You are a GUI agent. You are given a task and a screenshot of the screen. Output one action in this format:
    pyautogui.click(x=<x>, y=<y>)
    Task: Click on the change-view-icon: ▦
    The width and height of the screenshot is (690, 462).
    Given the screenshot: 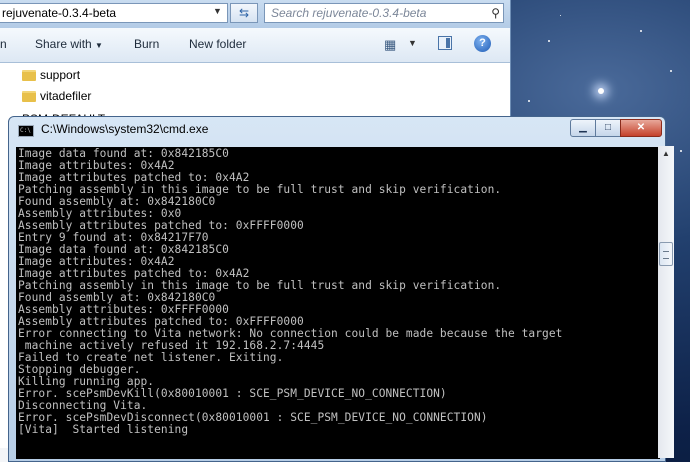 What is the action you would take?
    pyautogui.click(x=390, y=45)
    